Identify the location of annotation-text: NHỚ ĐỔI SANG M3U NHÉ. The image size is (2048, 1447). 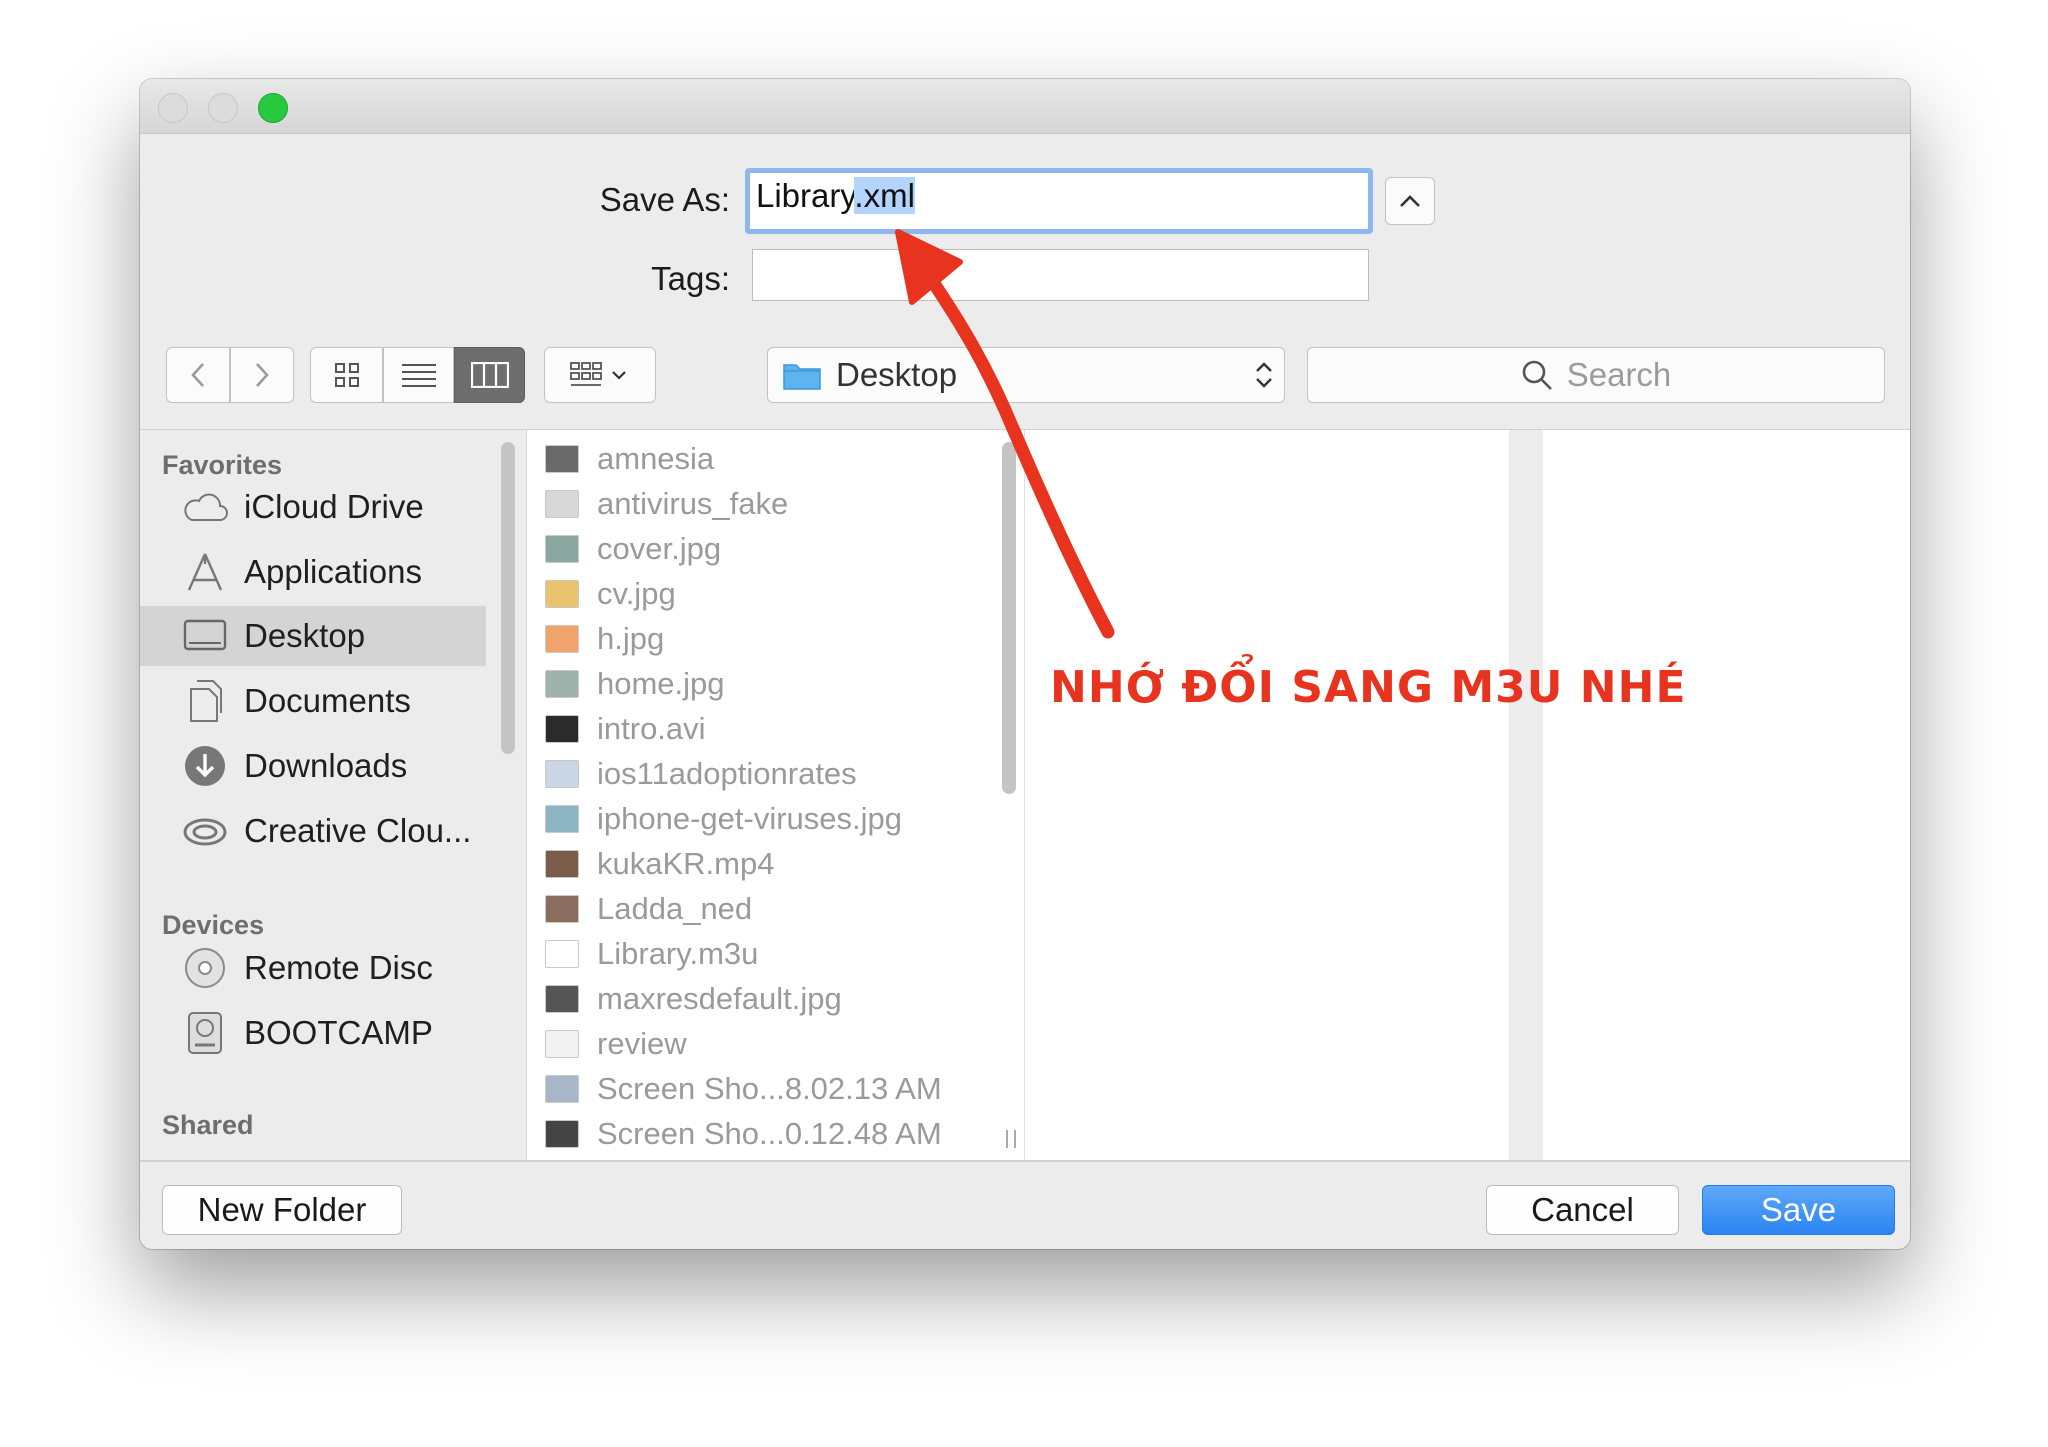
(1368, 687).